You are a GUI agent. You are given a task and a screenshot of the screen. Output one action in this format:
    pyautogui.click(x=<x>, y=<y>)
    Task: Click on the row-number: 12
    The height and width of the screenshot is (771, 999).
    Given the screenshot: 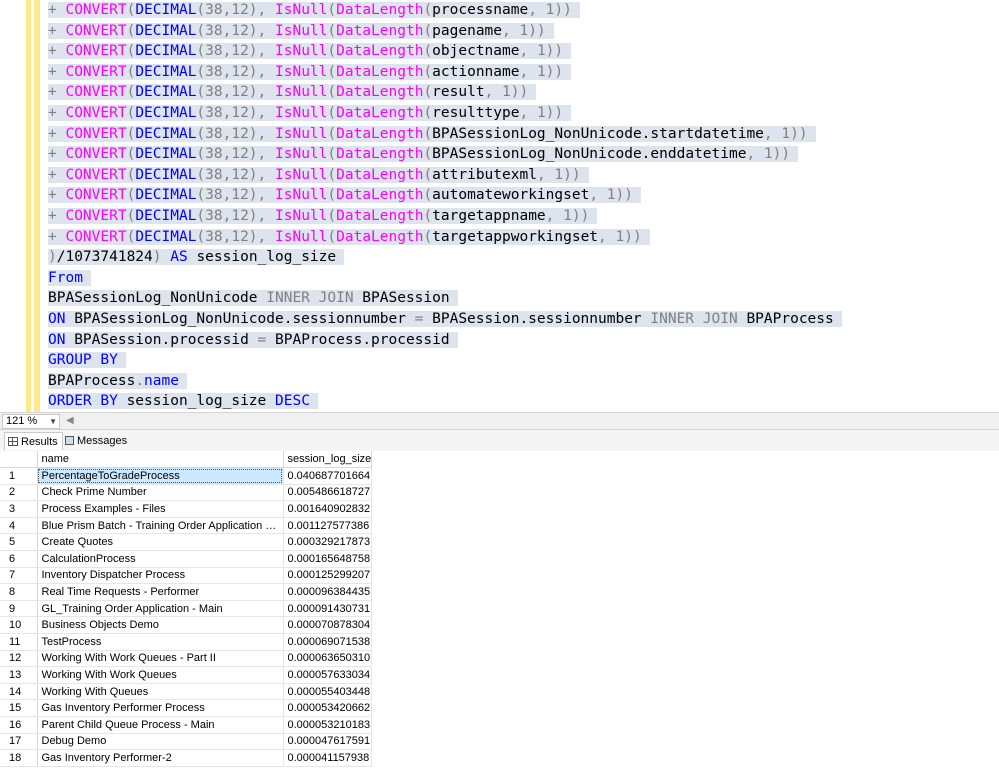 What is the action you would take?
    pyautogui.click(x=19, y=659)
    